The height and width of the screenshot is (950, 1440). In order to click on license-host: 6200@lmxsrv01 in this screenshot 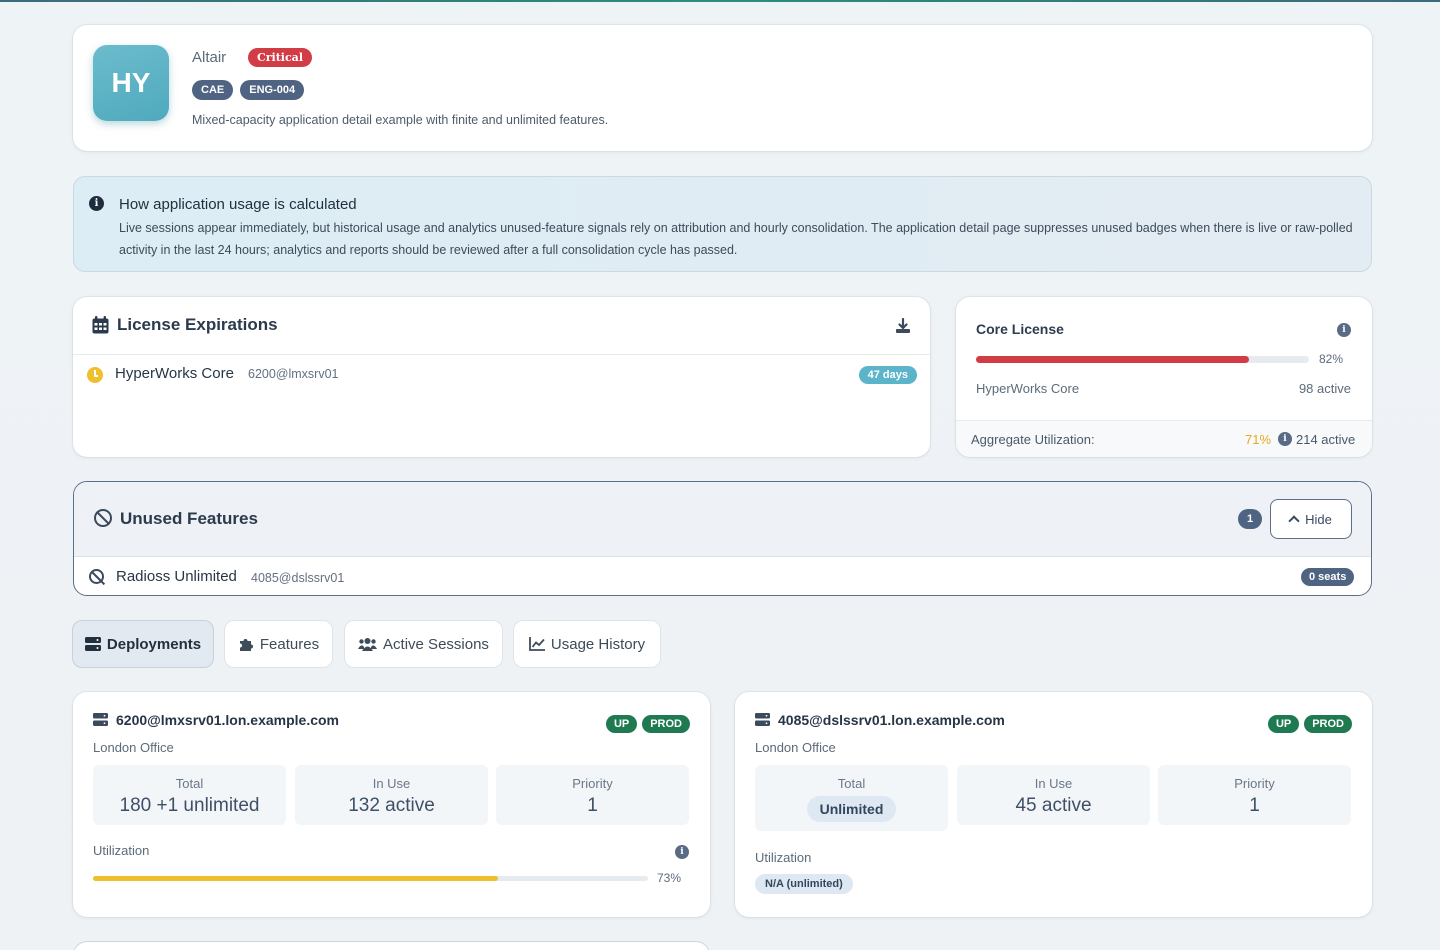, I will do `click(293, 374)`.